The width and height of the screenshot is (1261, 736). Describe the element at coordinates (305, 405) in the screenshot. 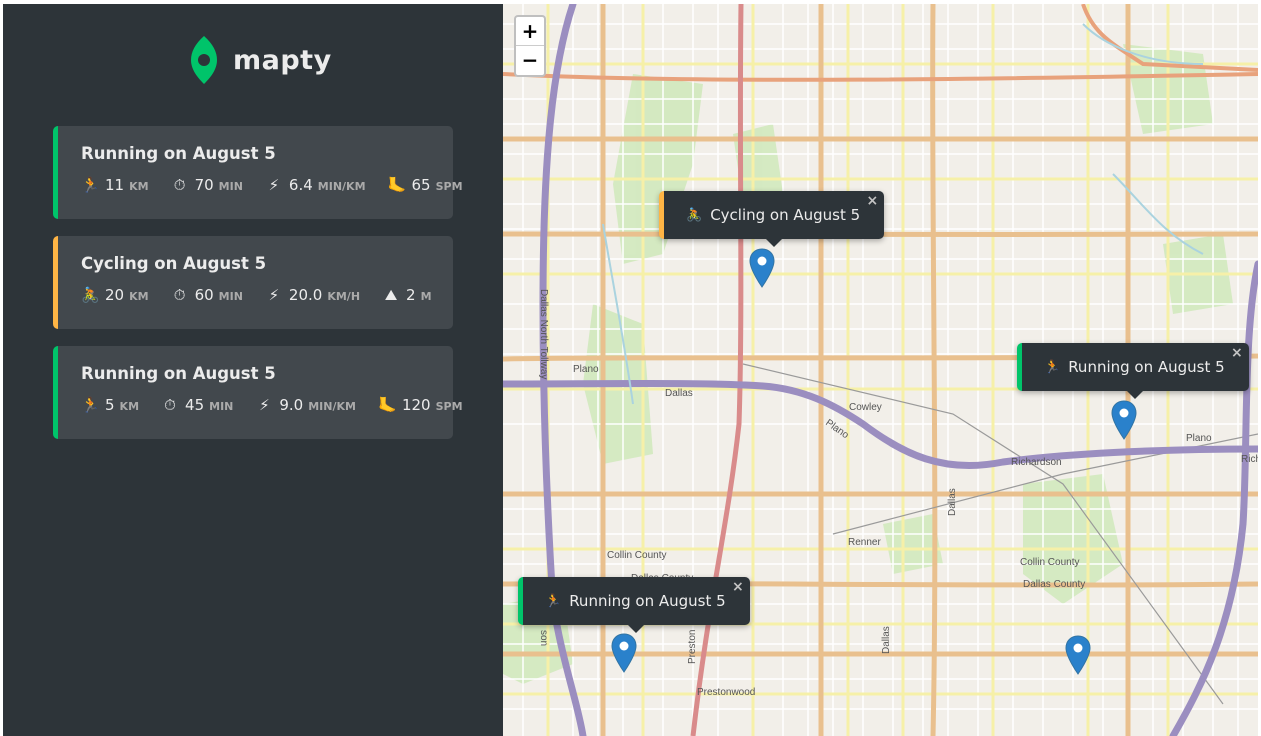

I see `pace-detail: ⚡ 9.0 min/km` at that location.